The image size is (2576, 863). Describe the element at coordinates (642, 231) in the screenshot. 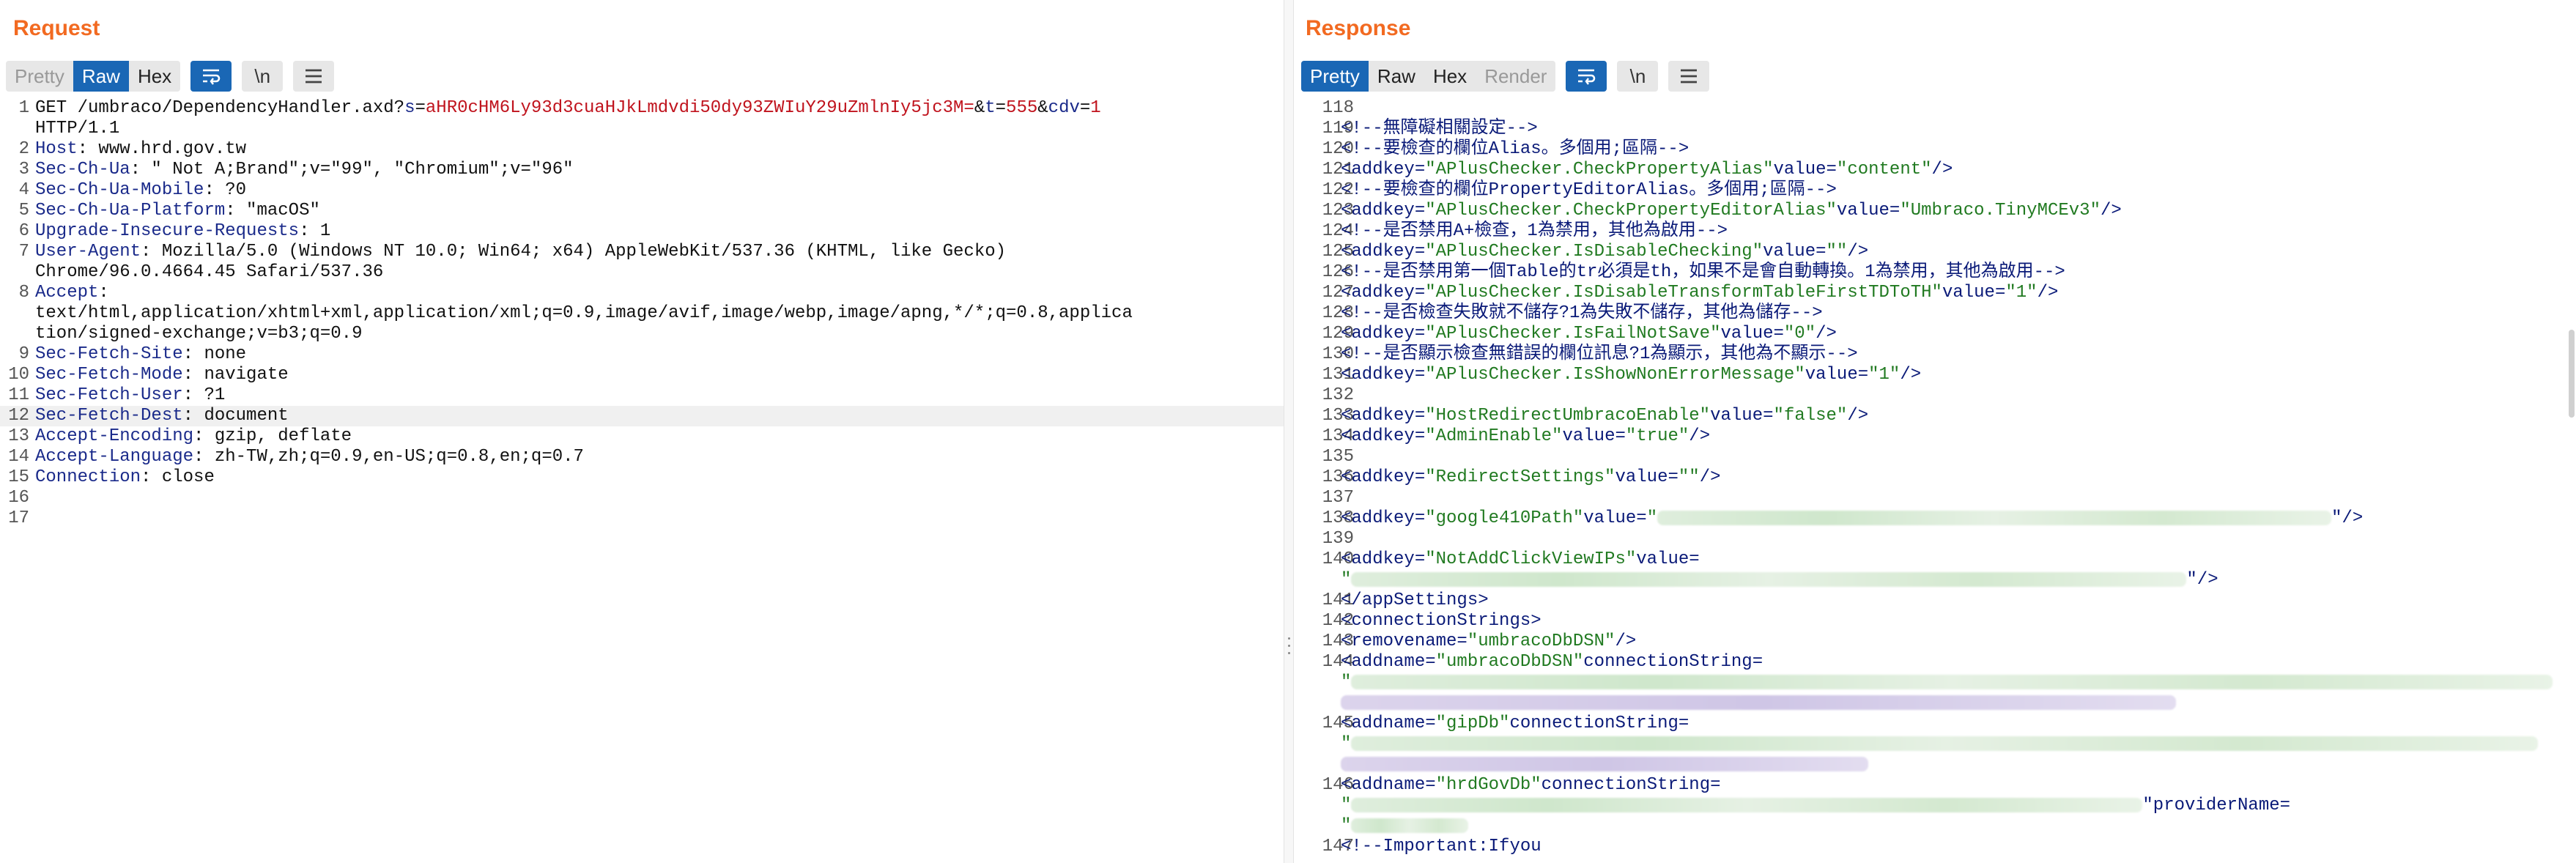

I see `code-line: 6 Upgrade-Insecure-Requests: 1` at that location.